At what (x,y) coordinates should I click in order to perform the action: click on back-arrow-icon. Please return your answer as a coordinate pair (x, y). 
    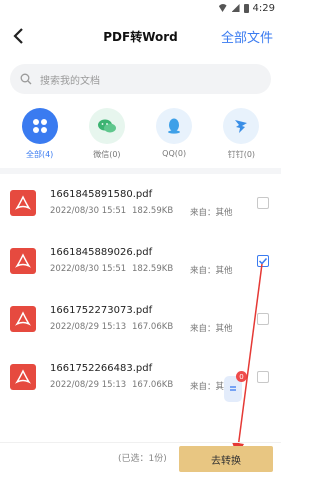
    Looking at the image, I should click on (18, 36).